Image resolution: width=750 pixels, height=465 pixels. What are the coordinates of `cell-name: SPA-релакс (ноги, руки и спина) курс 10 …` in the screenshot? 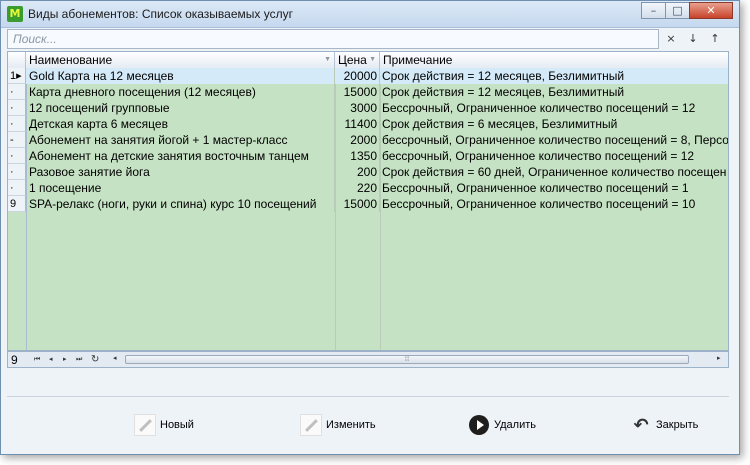 It's located at (180, 204).